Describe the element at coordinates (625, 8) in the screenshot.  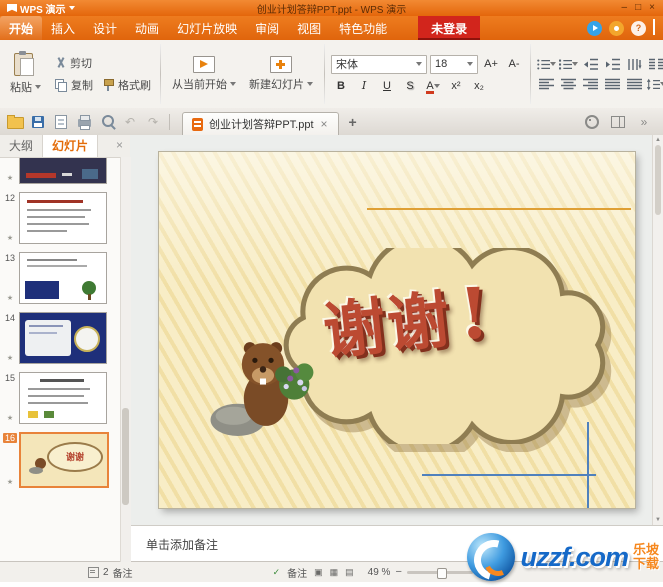
I see `minimize-button: –` at that location.